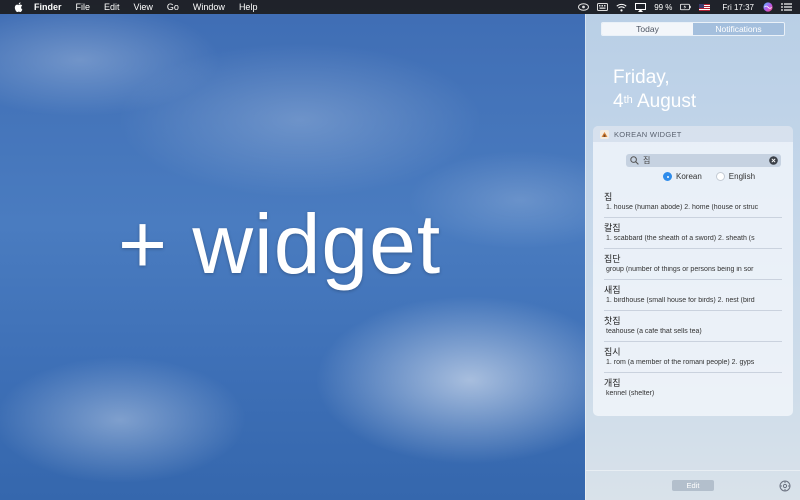 Image resolution: width=800 pixels, height=500 pixels. Describe the element at coordinates (705, 7) in the screenshot. I see `us-flag-icon` at that location.